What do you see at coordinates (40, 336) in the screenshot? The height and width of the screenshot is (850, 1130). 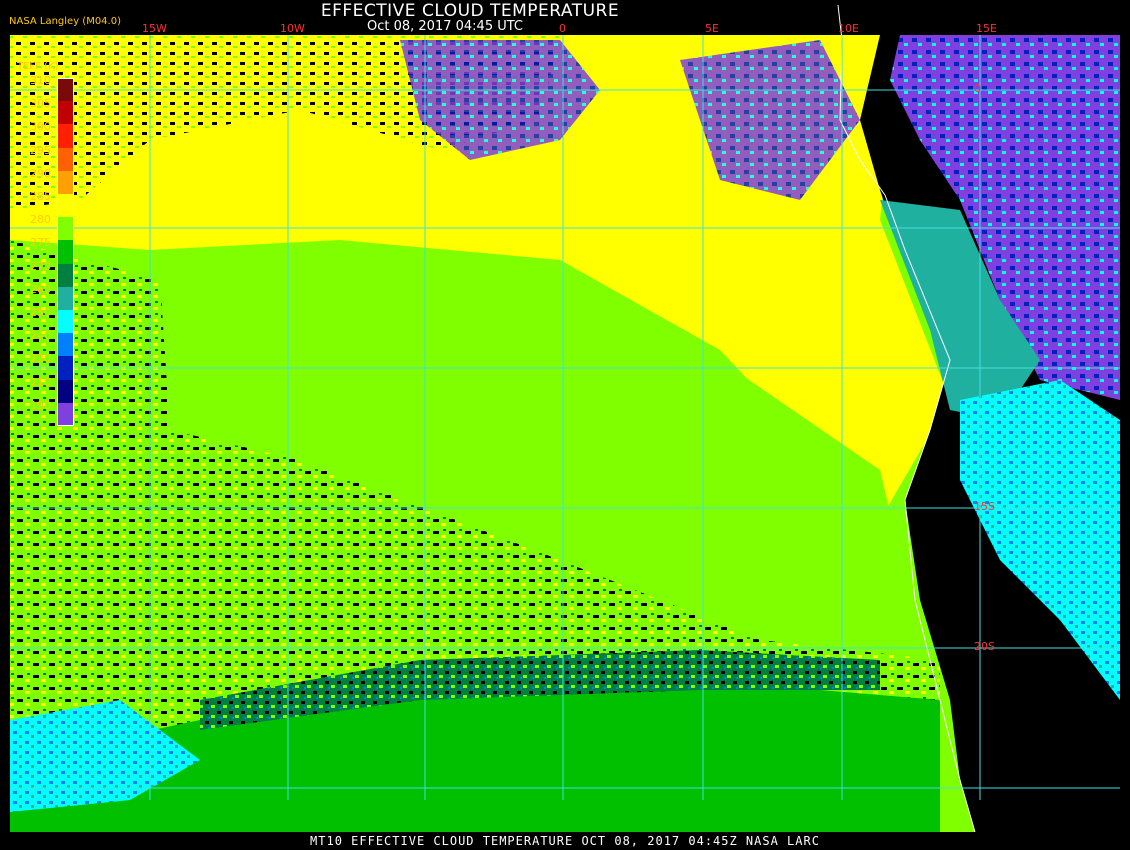 I see `legend-label: 240` at bounding box center [40, 336].